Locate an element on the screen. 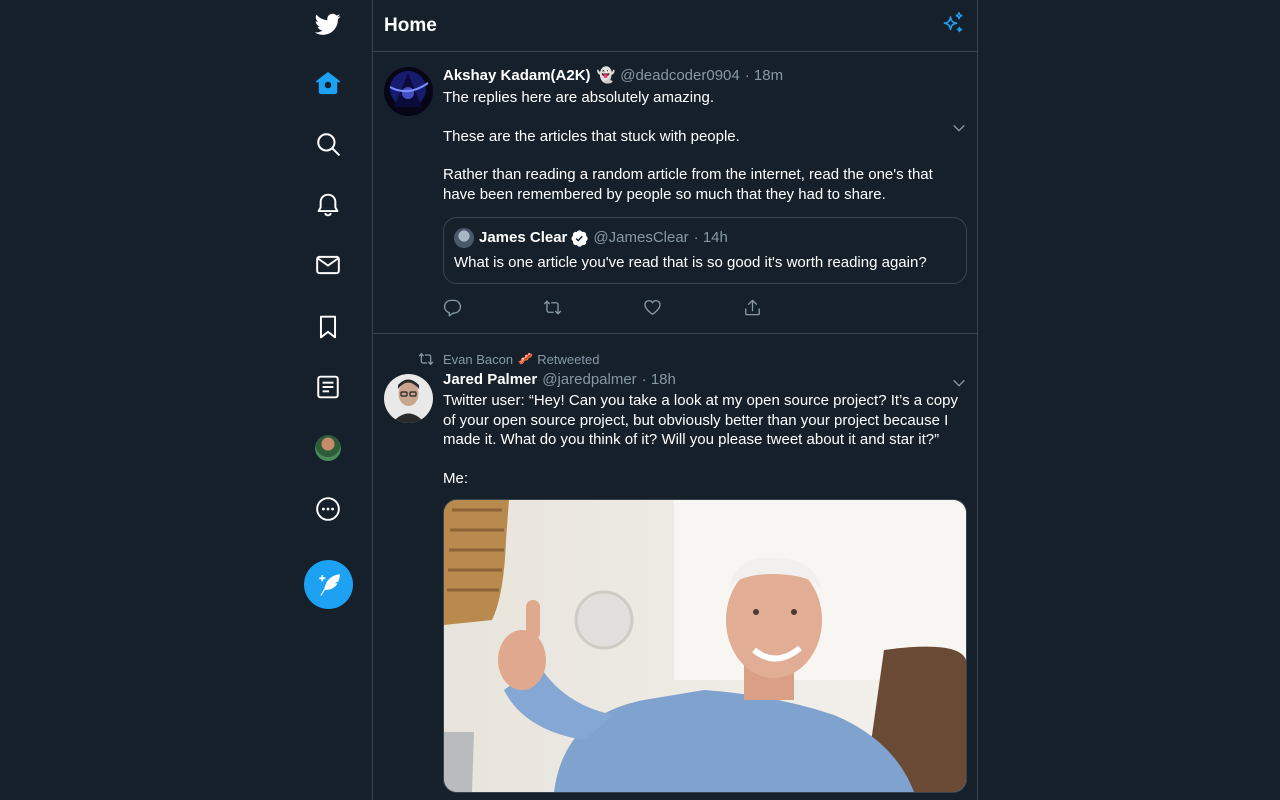  tweet-time: · 18m is located at coordinates (764, 76).